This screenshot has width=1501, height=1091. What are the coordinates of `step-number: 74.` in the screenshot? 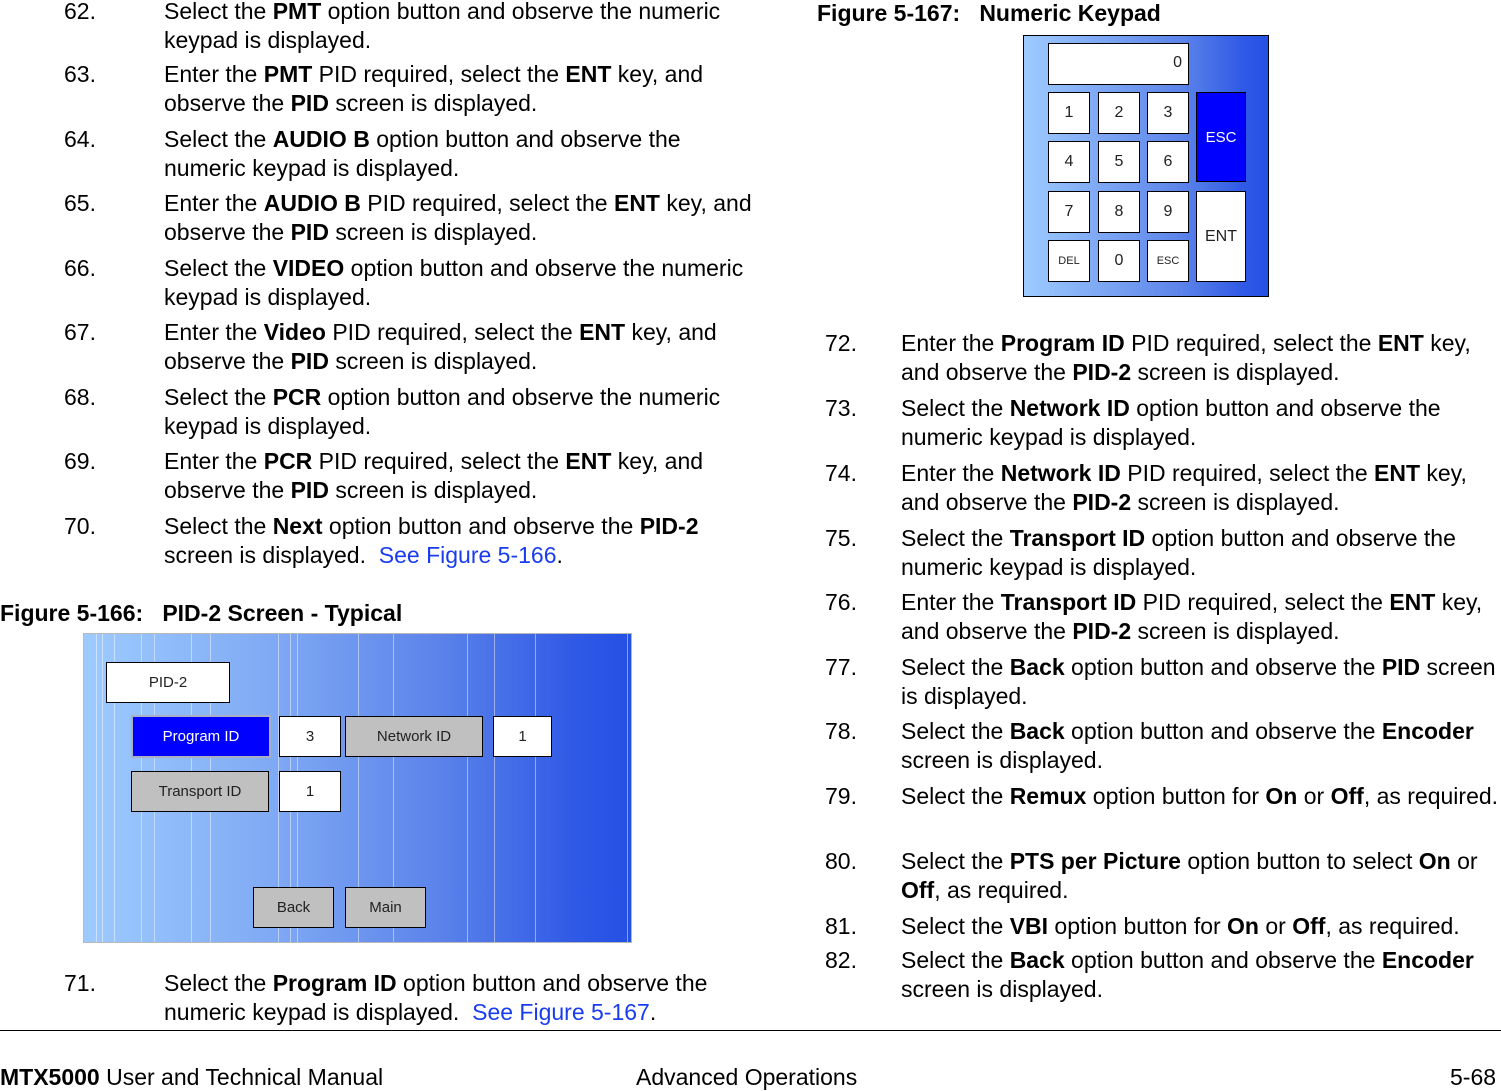 It's located at (841, 473).